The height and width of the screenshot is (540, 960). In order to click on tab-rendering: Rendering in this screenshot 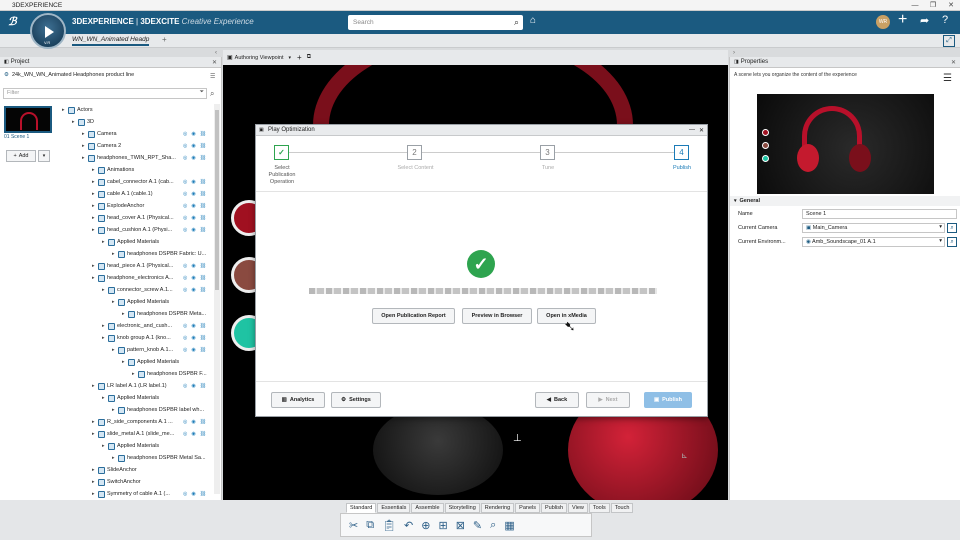, I will do `click(497, 508)`.